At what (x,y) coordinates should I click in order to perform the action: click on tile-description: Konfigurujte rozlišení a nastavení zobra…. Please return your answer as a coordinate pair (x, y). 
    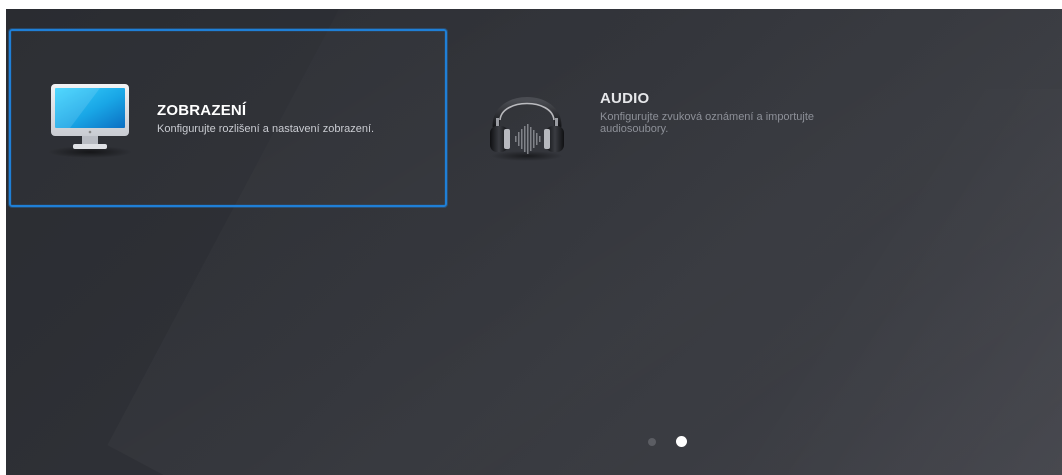
    Looking at the image, I should click on (266, 128).